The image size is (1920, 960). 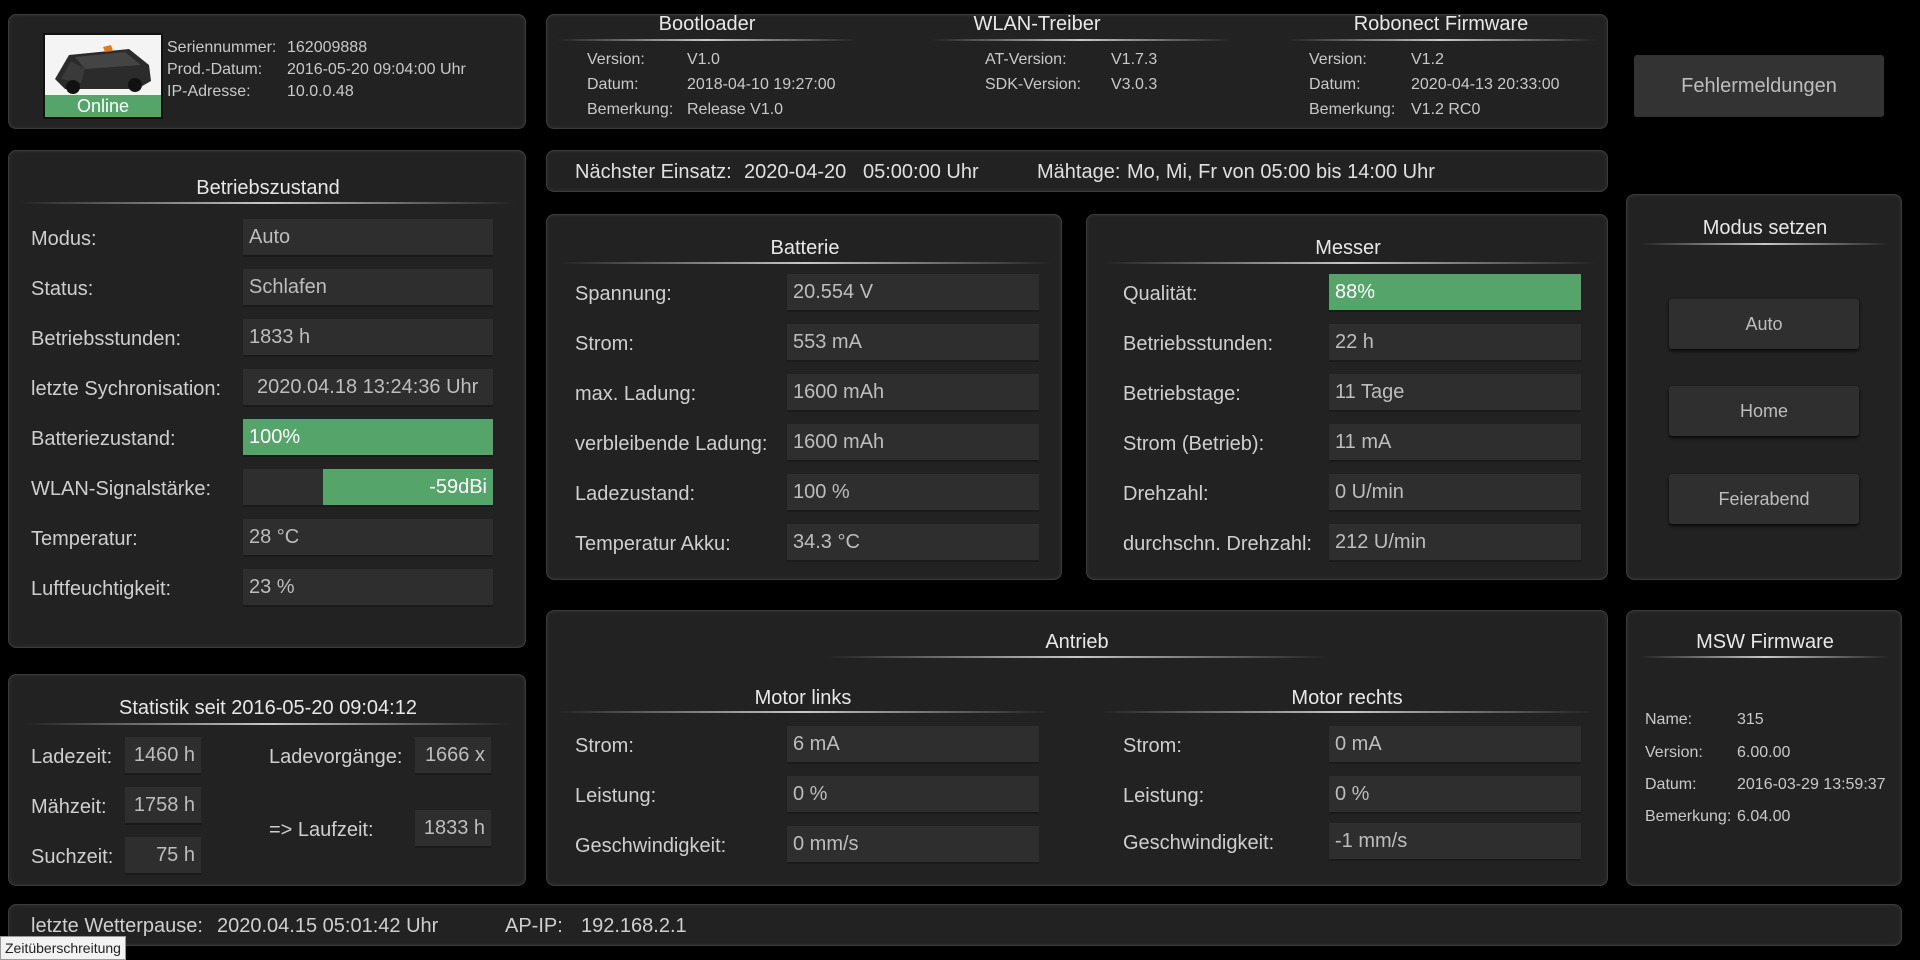 What do you see at coordinates (1442, 40) in the screenshot?
I see `robonect-underline` at bounding box center [1442, 40].